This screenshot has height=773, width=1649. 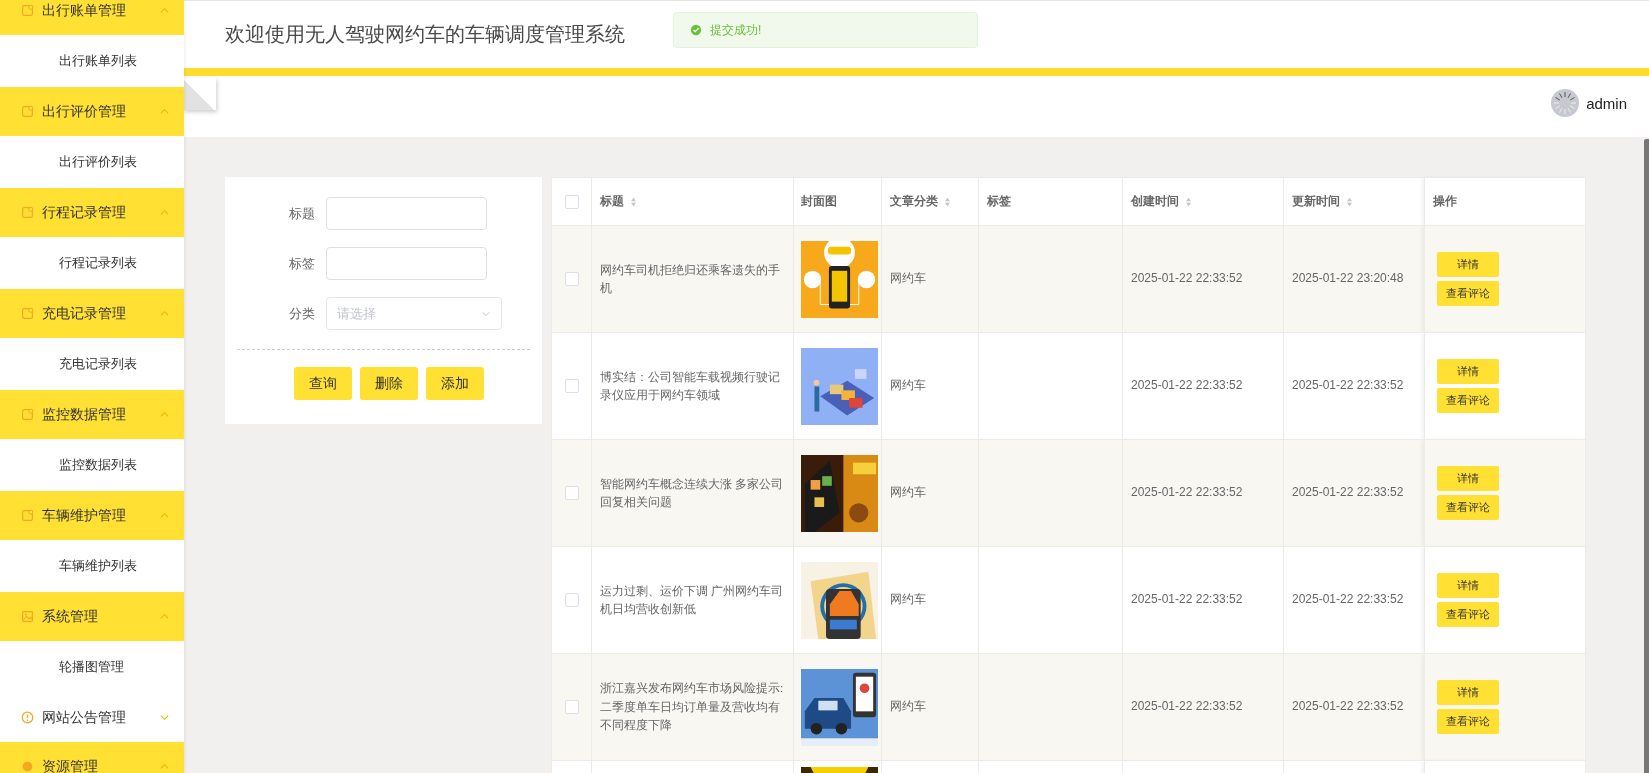 What do you see at coordinates (92, 263) in the screenshot?
I see `menu-item: 行程记录列表` at bounding box center [92, 263].